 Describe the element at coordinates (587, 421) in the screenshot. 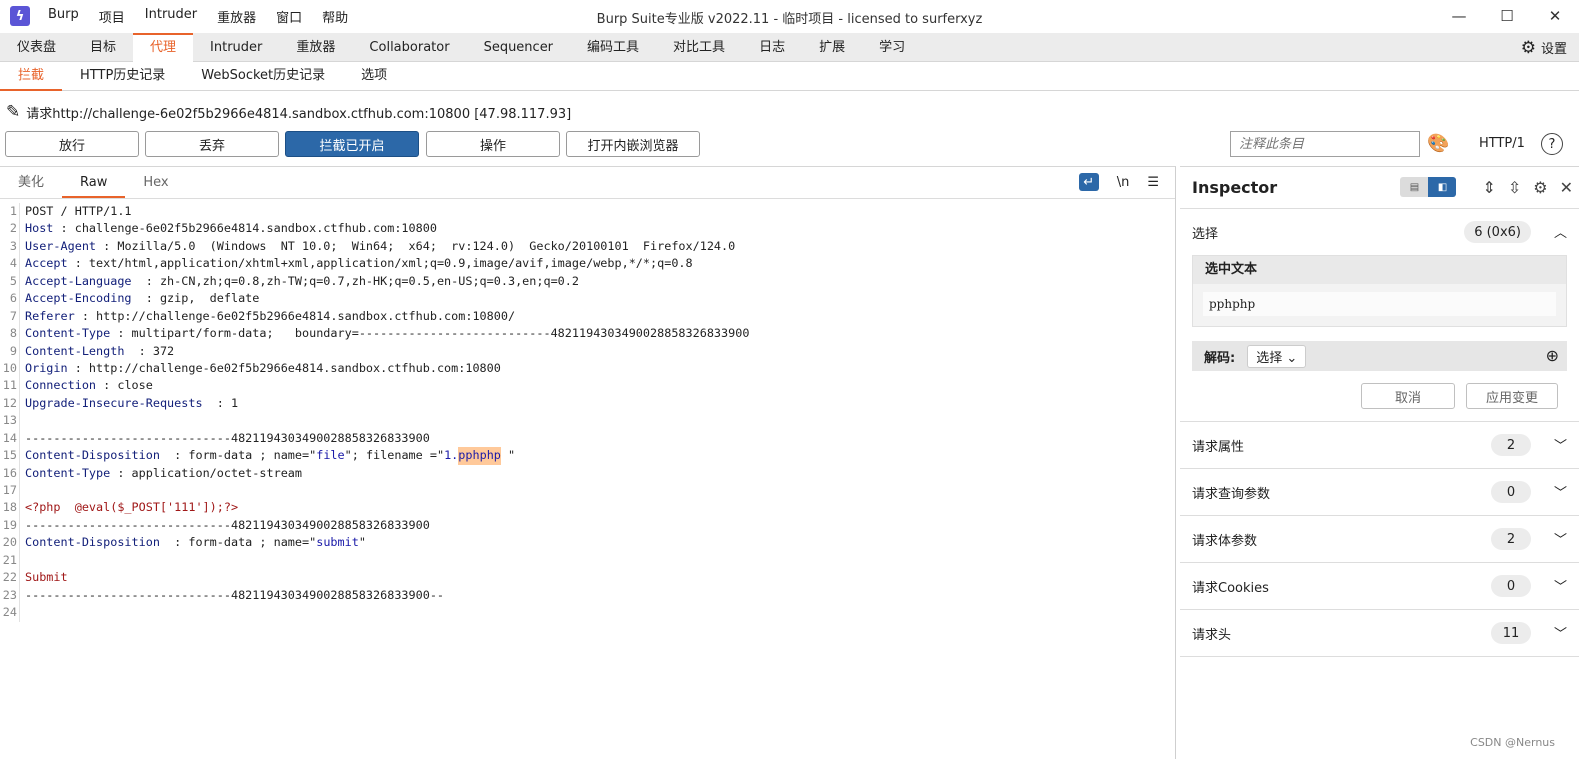

I see `code-line: 13` at that location.